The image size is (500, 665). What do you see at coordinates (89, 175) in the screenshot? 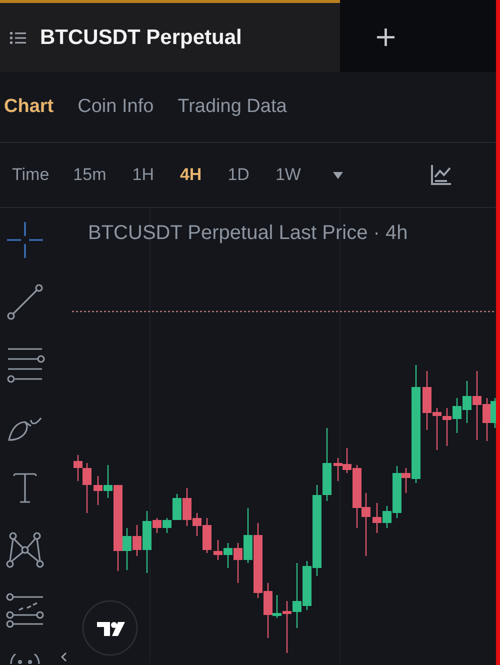
I see `interval-button: 15m` at bounding box center [89, 175].